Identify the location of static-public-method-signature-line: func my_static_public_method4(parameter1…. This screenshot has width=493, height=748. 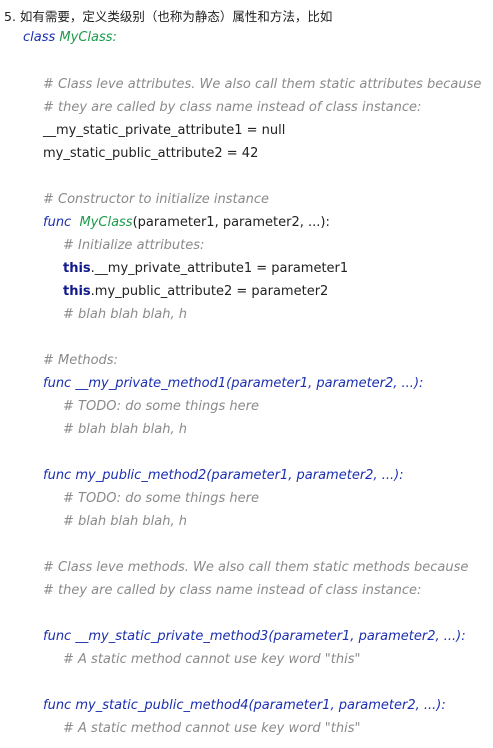
(244, 705).